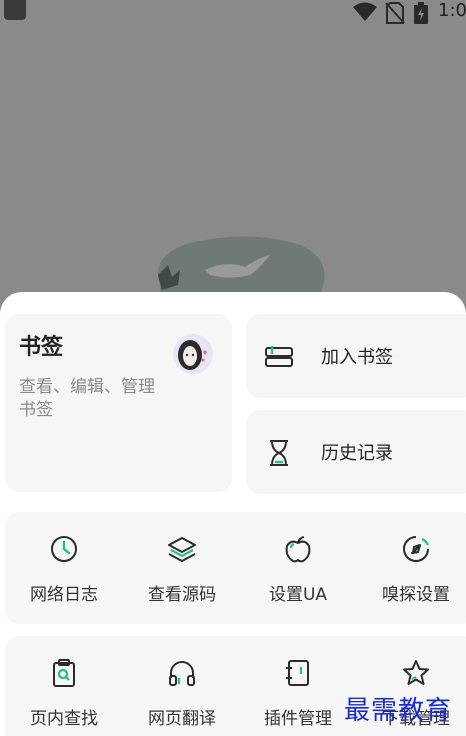  I want to click on translate-page-button: 网页翻译, so click(182, 686).